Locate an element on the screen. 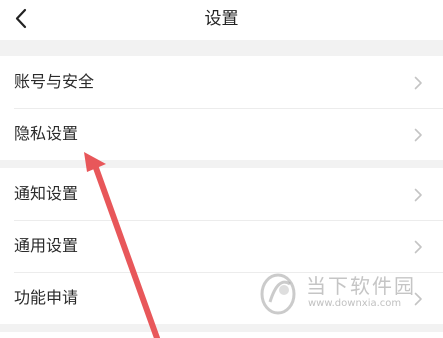  chevron-left-icon is located at coordinates (21, 18).